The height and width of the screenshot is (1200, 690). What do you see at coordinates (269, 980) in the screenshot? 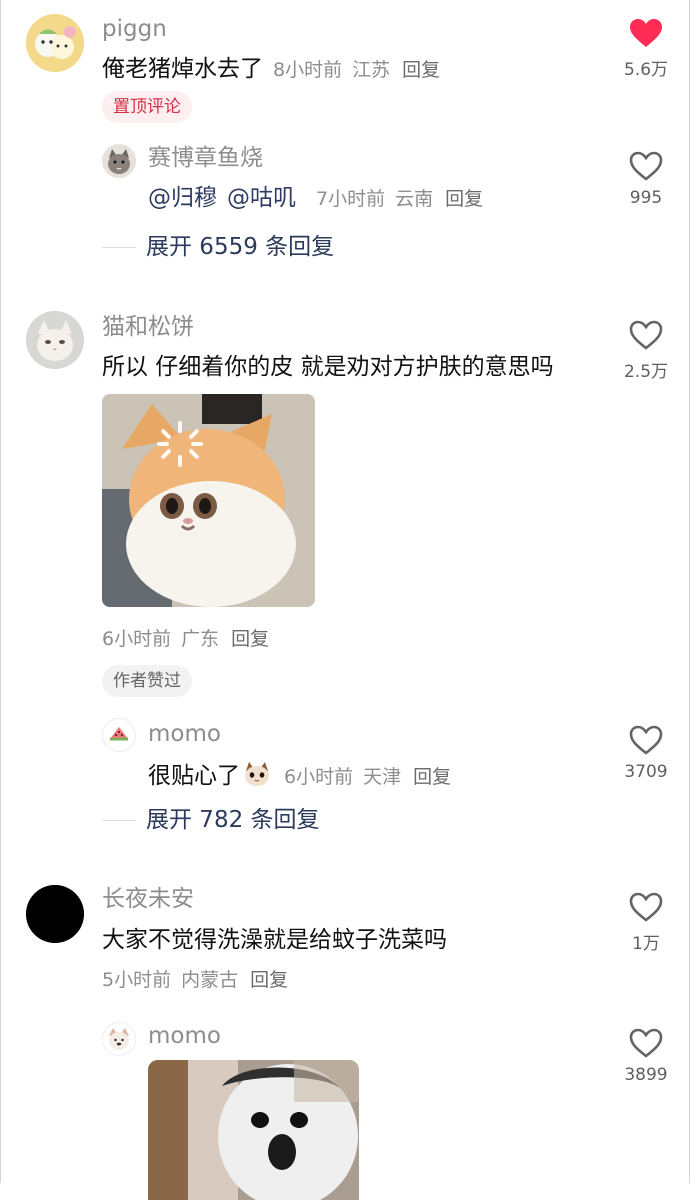
I see `comment-3-reply-button: 回复` at bounding box center [269, 980].